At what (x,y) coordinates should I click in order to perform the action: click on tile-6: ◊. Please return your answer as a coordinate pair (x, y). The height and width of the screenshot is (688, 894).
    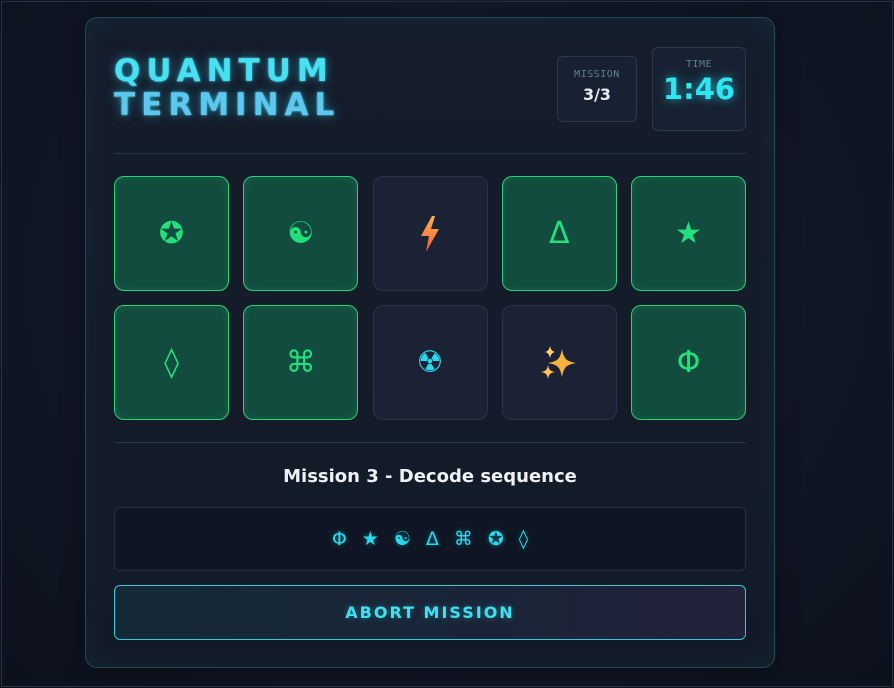
    Looking at the image, I should click on (171, 362).